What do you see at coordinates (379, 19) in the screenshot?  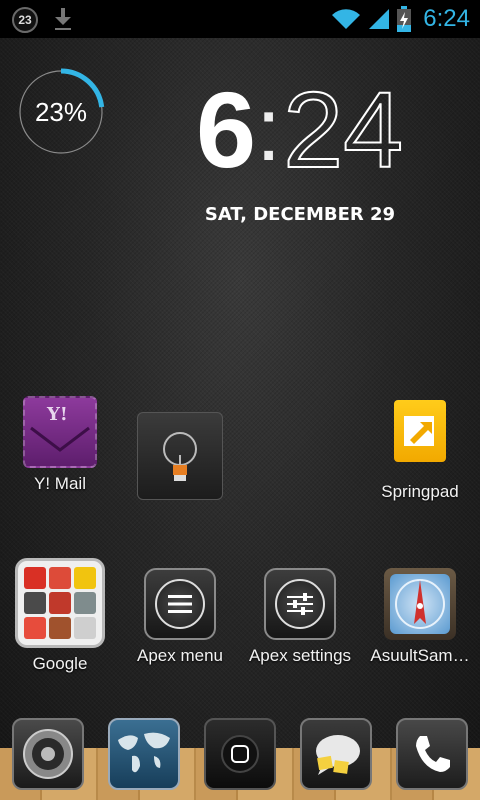 I see `signal-icon` at bounding box center [379, 19].